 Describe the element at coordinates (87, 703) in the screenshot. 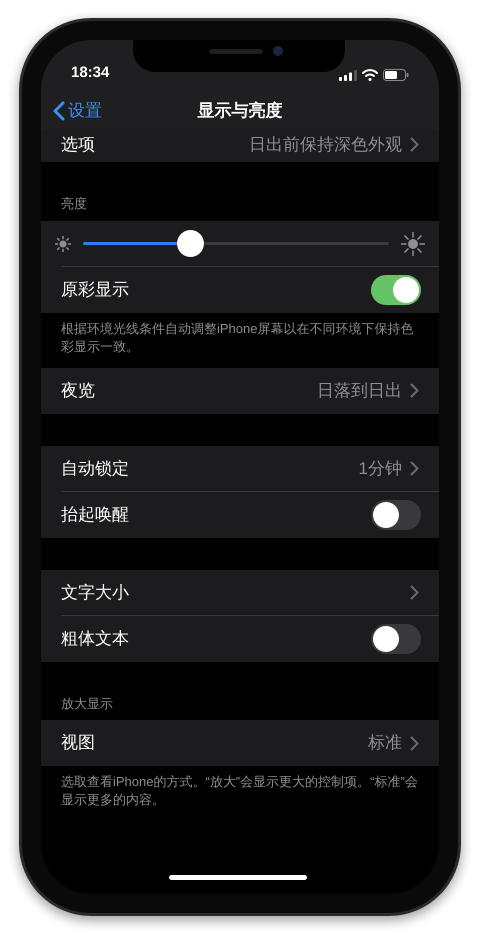

I see `section-header: 放大显示` at that location.